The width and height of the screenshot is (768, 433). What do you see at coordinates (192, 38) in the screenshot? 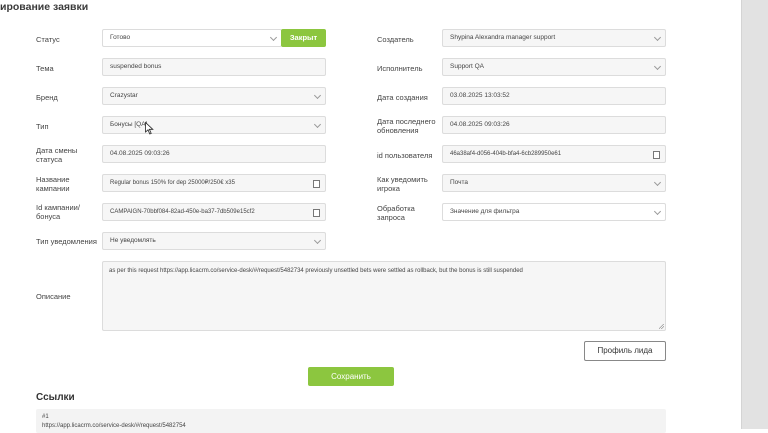
I see `status-select: Готово` at bounding box center [192, 38].